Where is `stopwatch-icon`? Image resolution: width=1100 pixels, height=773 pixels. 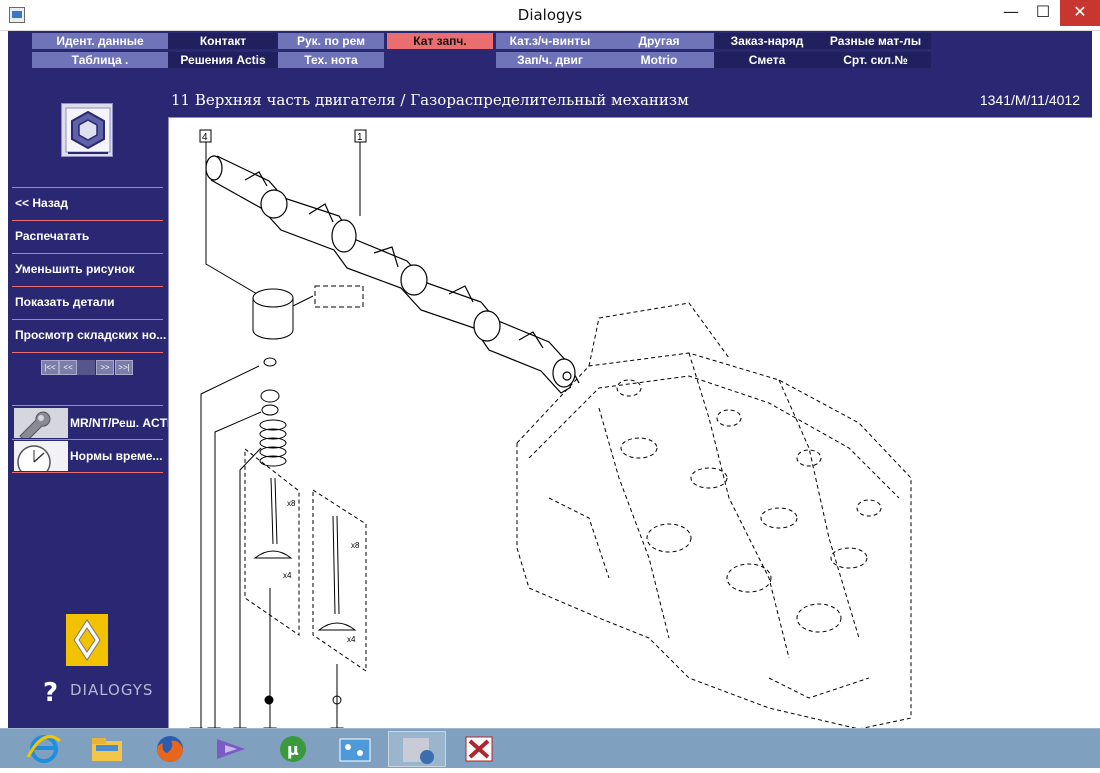
stopwatch-icon is located at coordinates (41, 460).